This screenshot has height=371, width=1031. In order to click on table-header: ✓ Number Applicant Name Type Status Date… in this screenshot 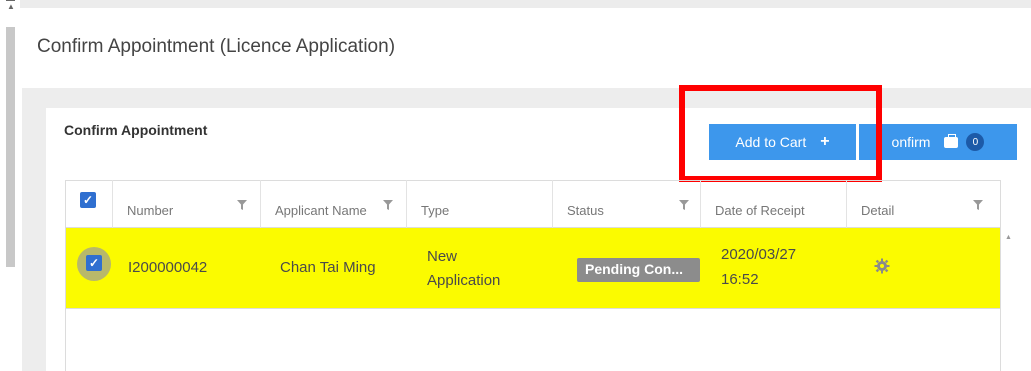, I will do `click(533, 204)`.